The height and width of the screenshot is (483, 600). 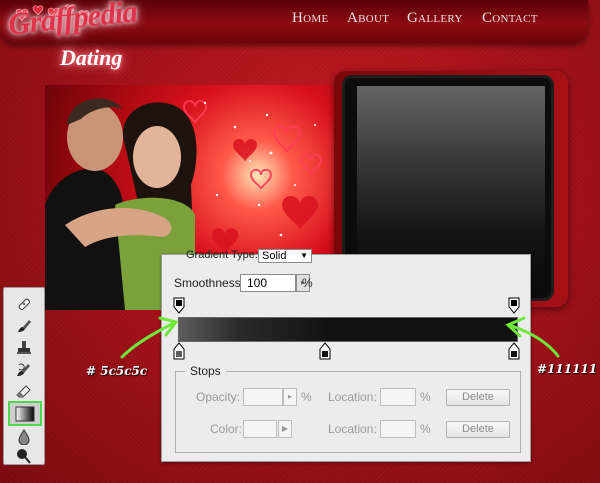 What do you see at coordinates (149, 337) in the screenshot?
I see `left-arrow-icon` at bounding box center [149, 337].